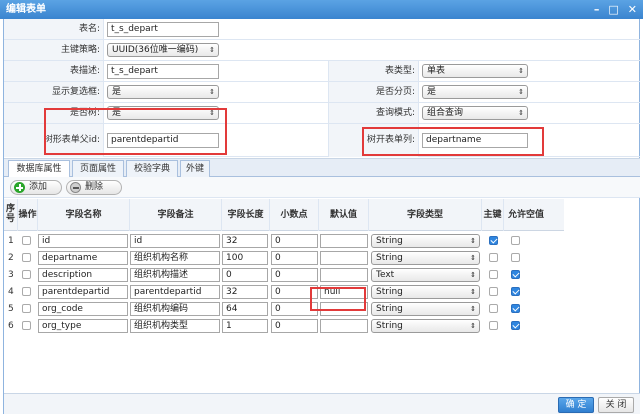  What do you see at coordinates (175, 326) in the screenshot?
I see `field-remark-input: 组织机构类型` at bounding box center [175, 326].